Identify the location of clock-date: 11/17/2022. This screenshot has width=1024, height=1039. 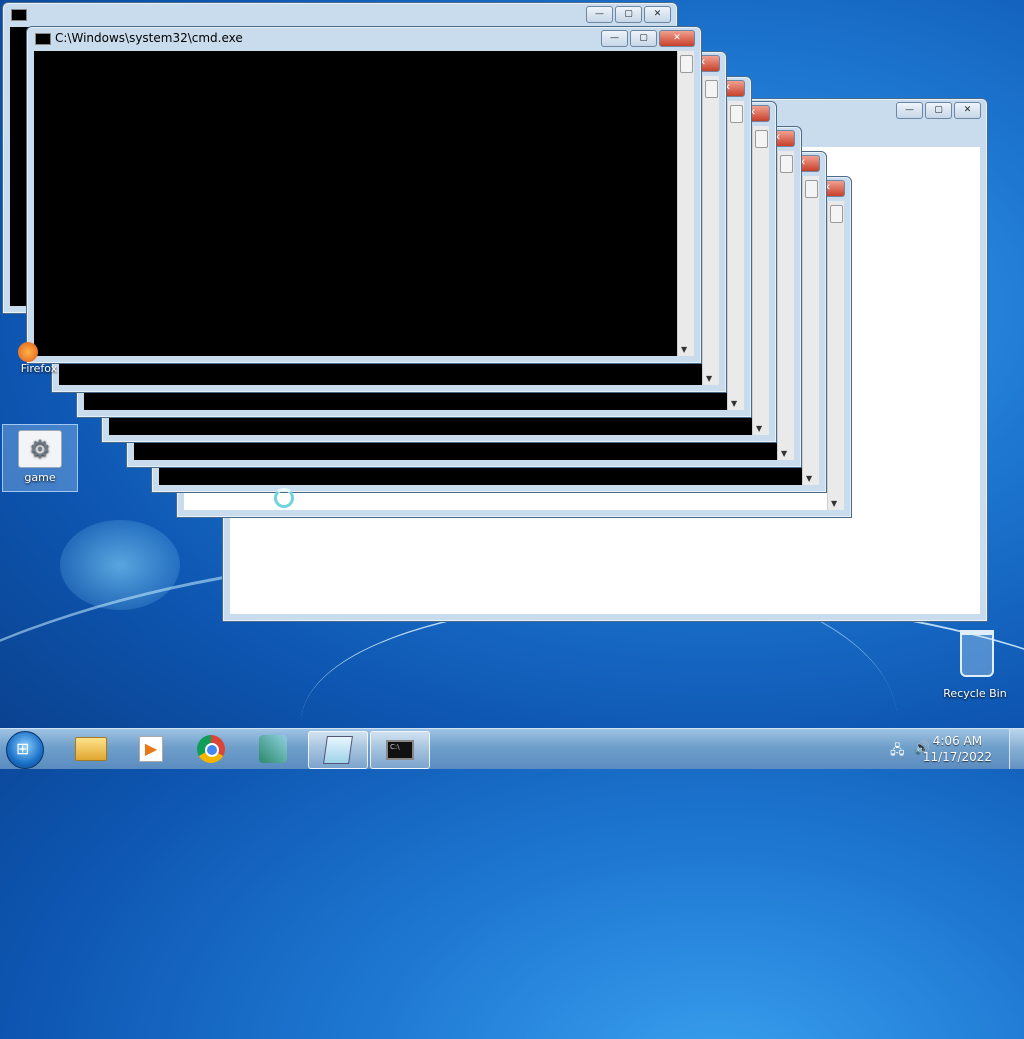
(957, 757).